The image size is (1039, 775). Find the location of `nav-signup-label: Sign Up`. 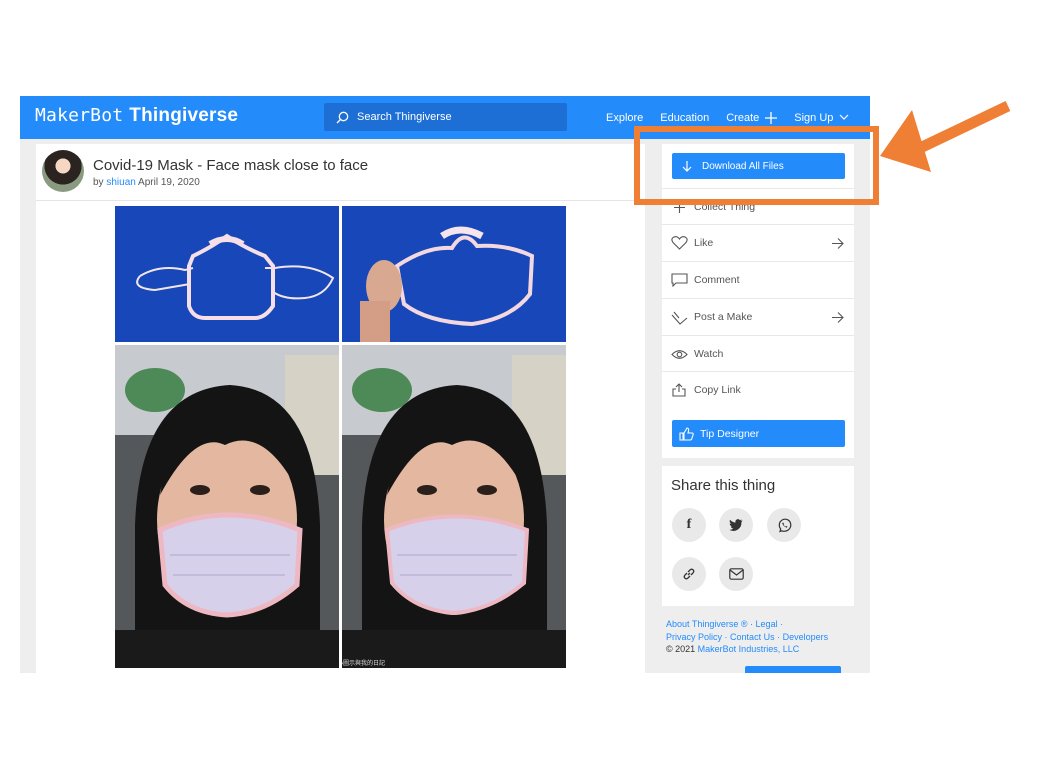

nav-signup-label: Sign Up is located at coordinates (814, 117).